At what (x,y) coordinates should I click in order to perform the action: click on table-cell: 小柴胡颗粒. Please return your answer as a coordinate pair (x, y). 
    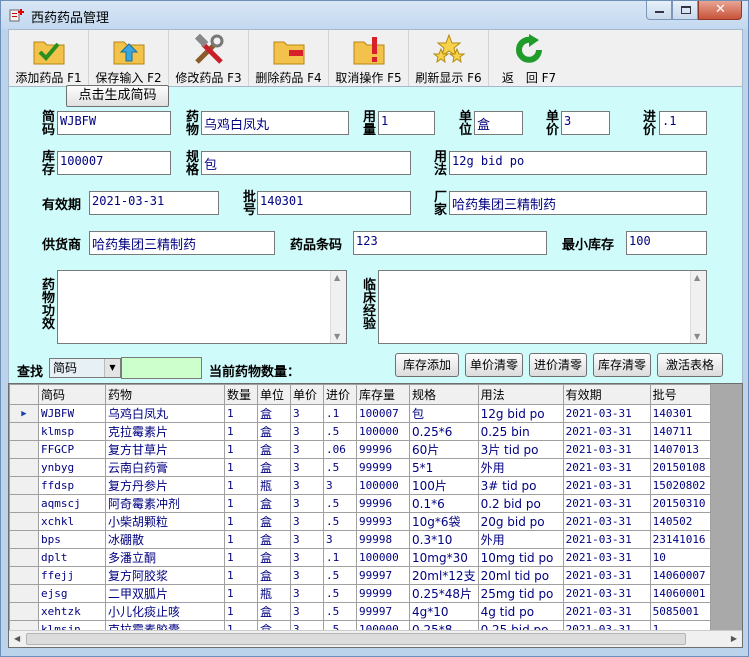
    Looking at the image, I should click on (165, 521).